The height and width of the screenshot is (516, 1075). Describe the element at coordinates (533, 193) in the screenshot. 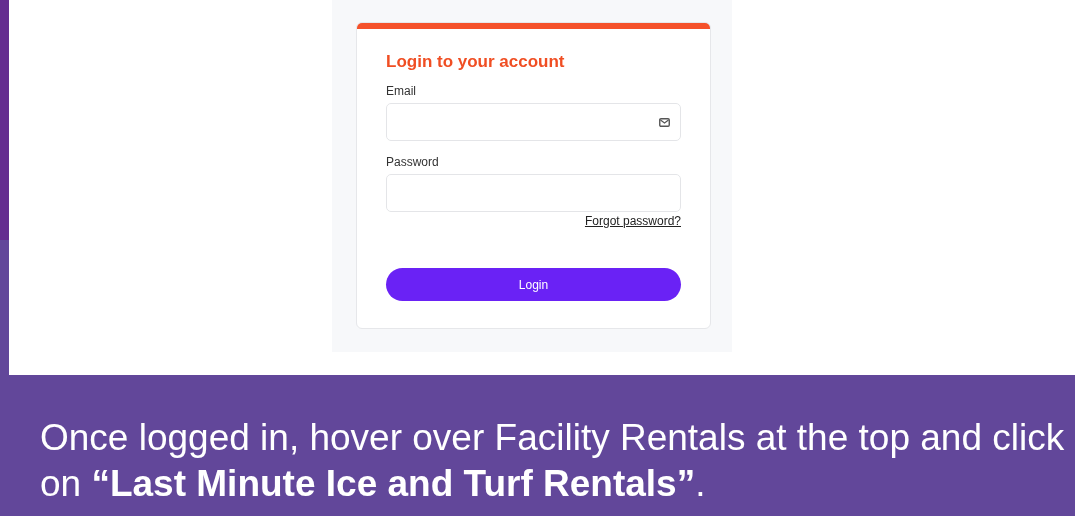

I see `password-field` at that location.